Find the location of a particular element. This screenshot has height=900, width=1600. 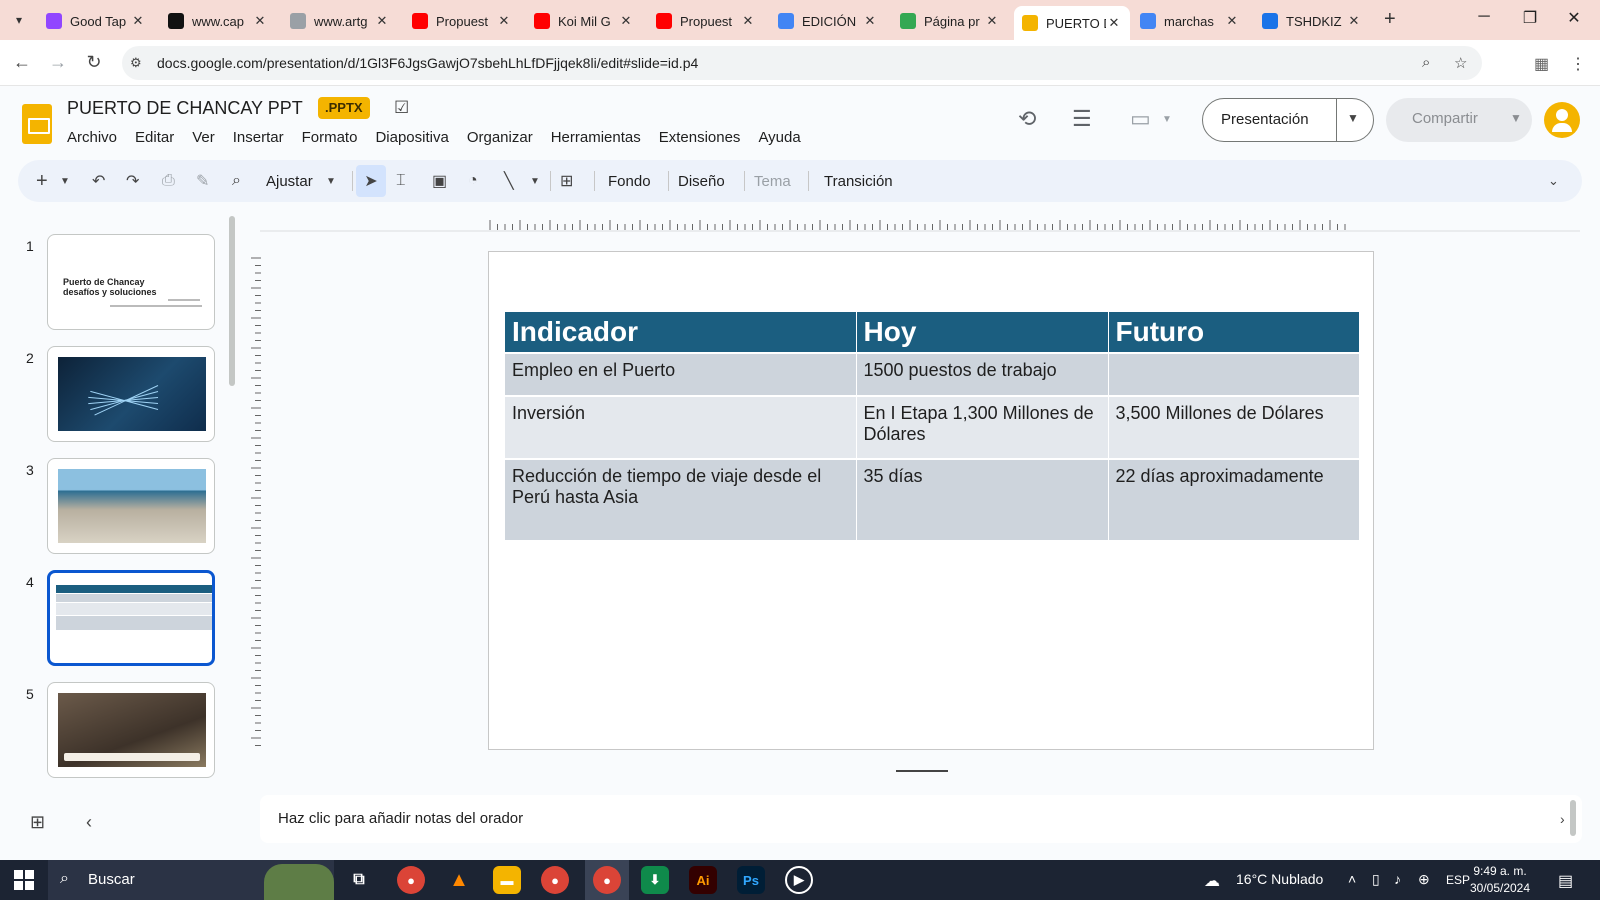

close-window-button: ✕ is located at coordinates (1574, 18).